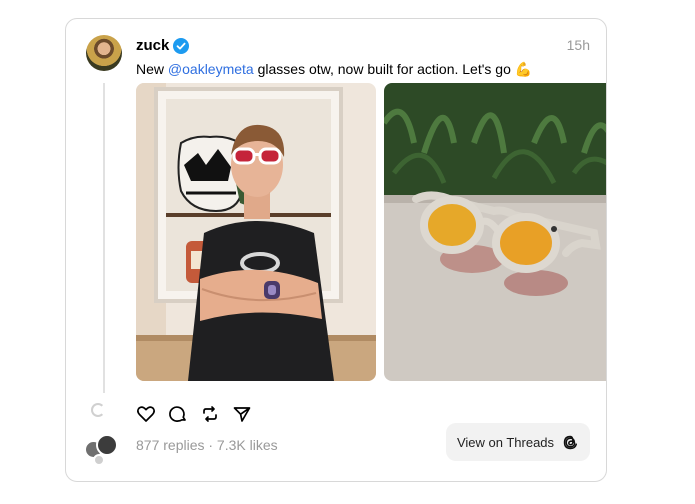 This screenshot has height=504, width=695. What do you see at coordinates (207, 445) in the screenshot?
I see `replies-likes-count: 877 replies · 7.3K likes` at bounding box center [207, 445].